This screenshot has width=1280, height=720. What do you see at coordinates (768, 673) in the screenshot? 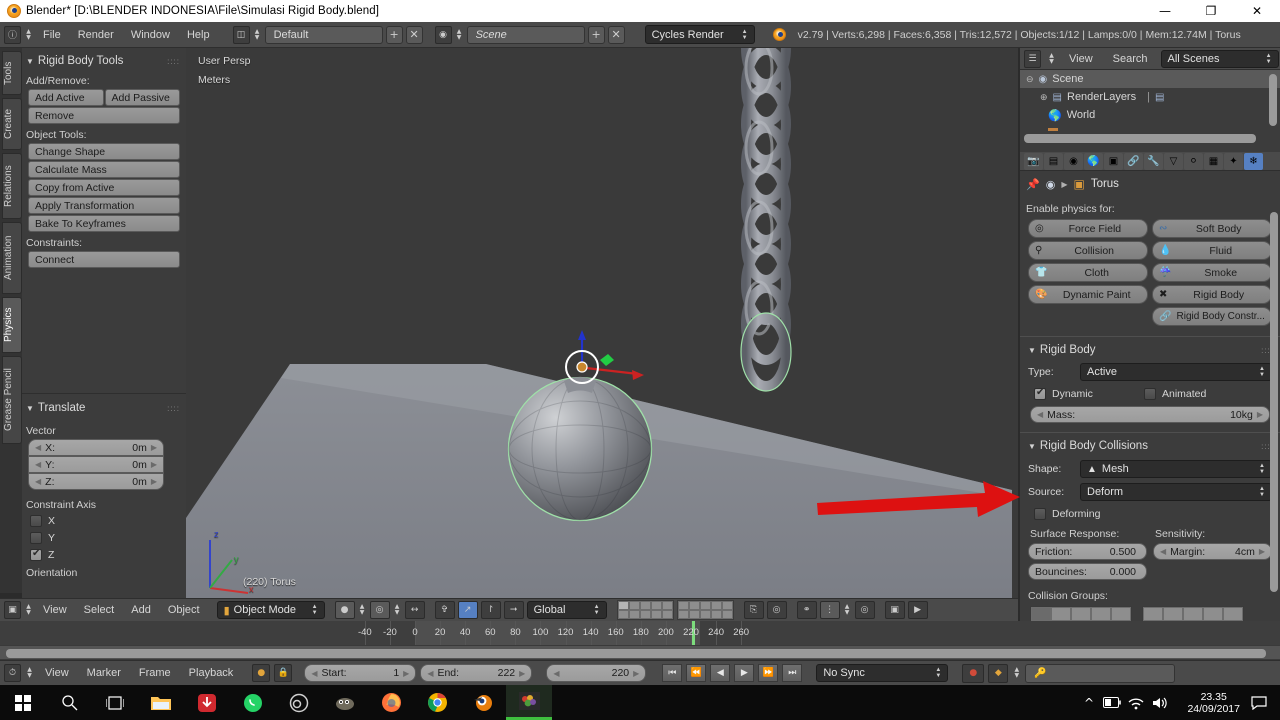
I see `jump-to-next-keyframe-button: ⏩` at bounding box center [768, 673].